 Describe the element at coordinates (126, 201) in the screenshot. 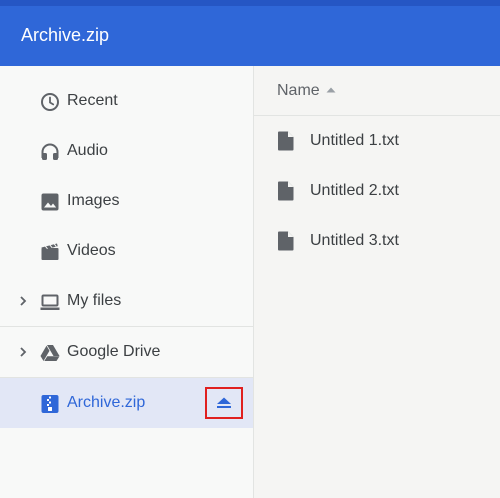

I see `sidebar-item-images: Images` at that location.